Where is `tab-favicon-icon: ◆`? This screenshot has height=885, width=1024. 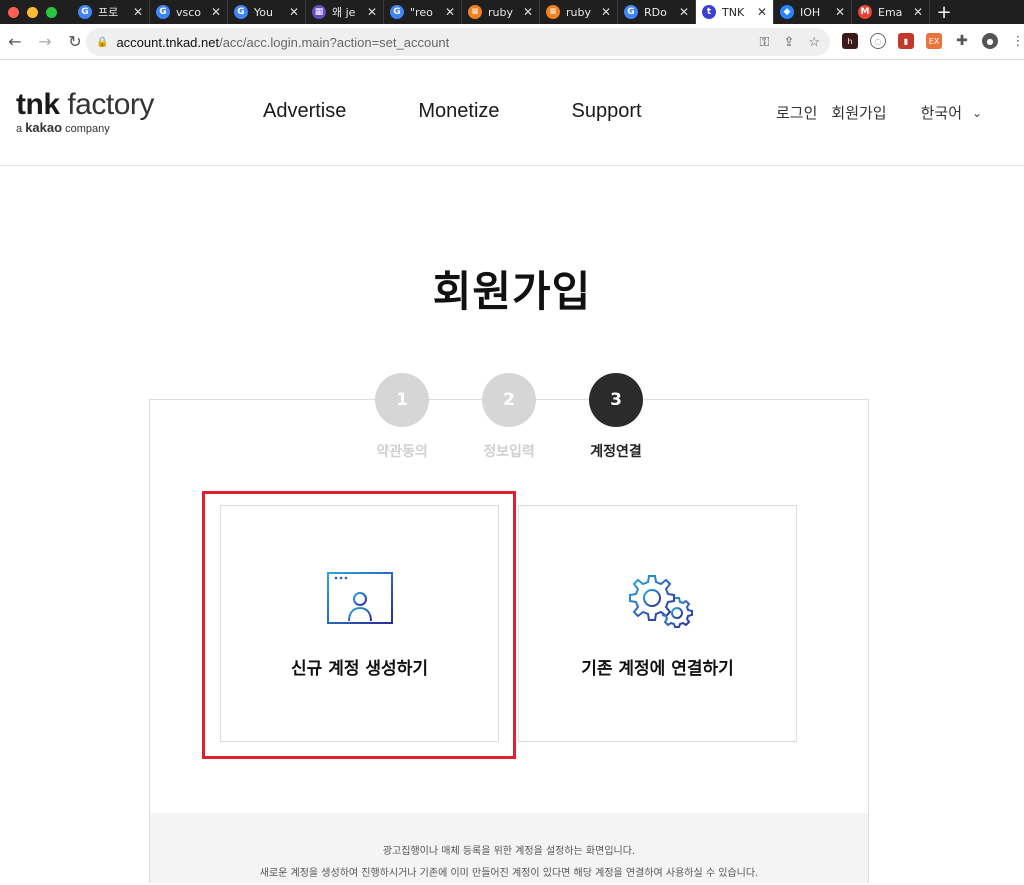 tab-favicon-icon: ◆ is located at coordinates (787, 12).